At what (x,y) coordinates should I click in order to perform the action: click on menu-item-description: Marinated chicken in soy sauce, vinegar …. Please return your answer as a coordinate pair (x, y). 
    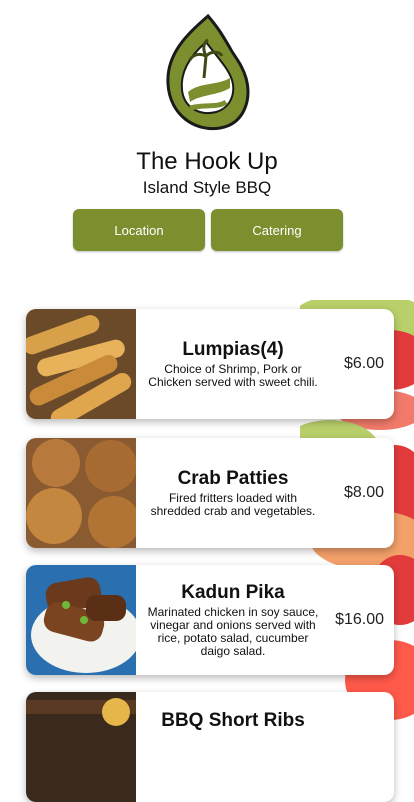
    Looking at the image, I should click on (233, 631).